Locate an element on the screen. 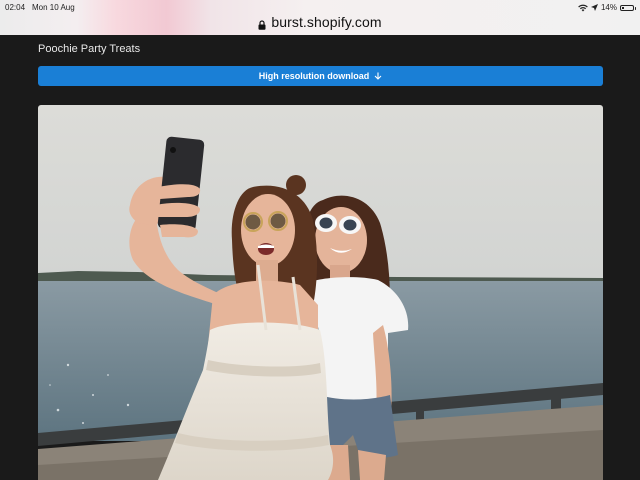 The image size is (640, 480). battery-percent: 14% is located at coordinates (608, 7).